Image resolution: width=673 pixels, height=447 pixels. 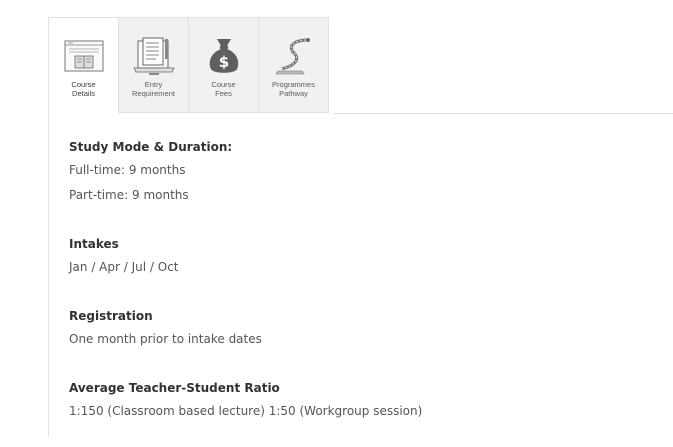 I want to click on tab-programmes-pathway: Programmes Pathway, so click(x=294, y=65).